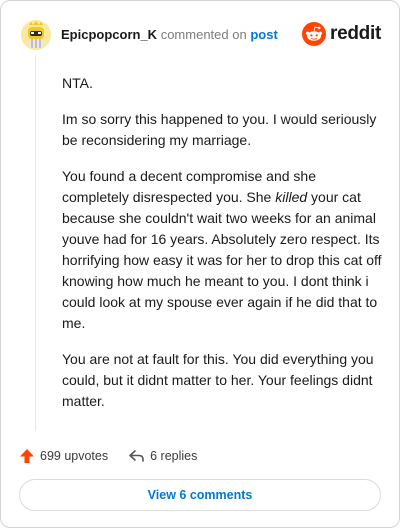 The image size is (400, 528). I want to click on post-link: post, so click(263, 34).